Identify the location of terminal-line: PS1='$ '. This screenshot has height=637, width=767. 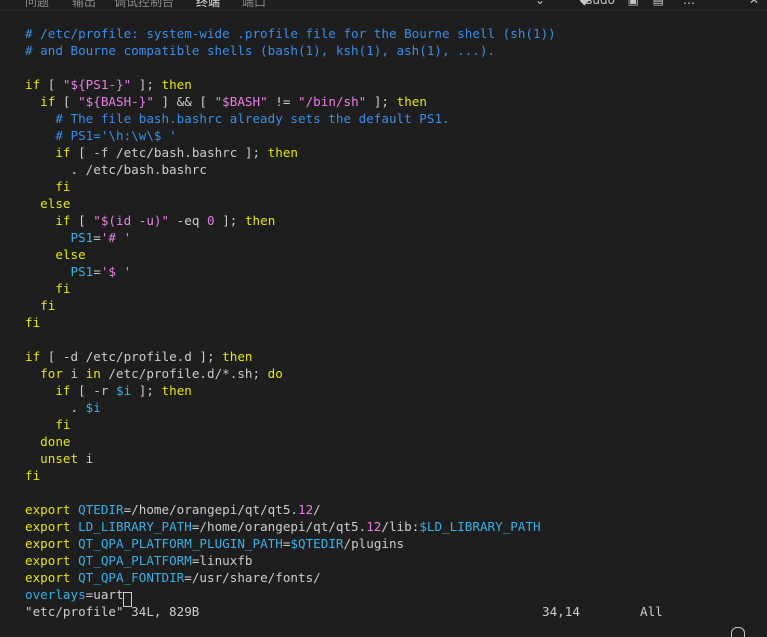
(390, 271).